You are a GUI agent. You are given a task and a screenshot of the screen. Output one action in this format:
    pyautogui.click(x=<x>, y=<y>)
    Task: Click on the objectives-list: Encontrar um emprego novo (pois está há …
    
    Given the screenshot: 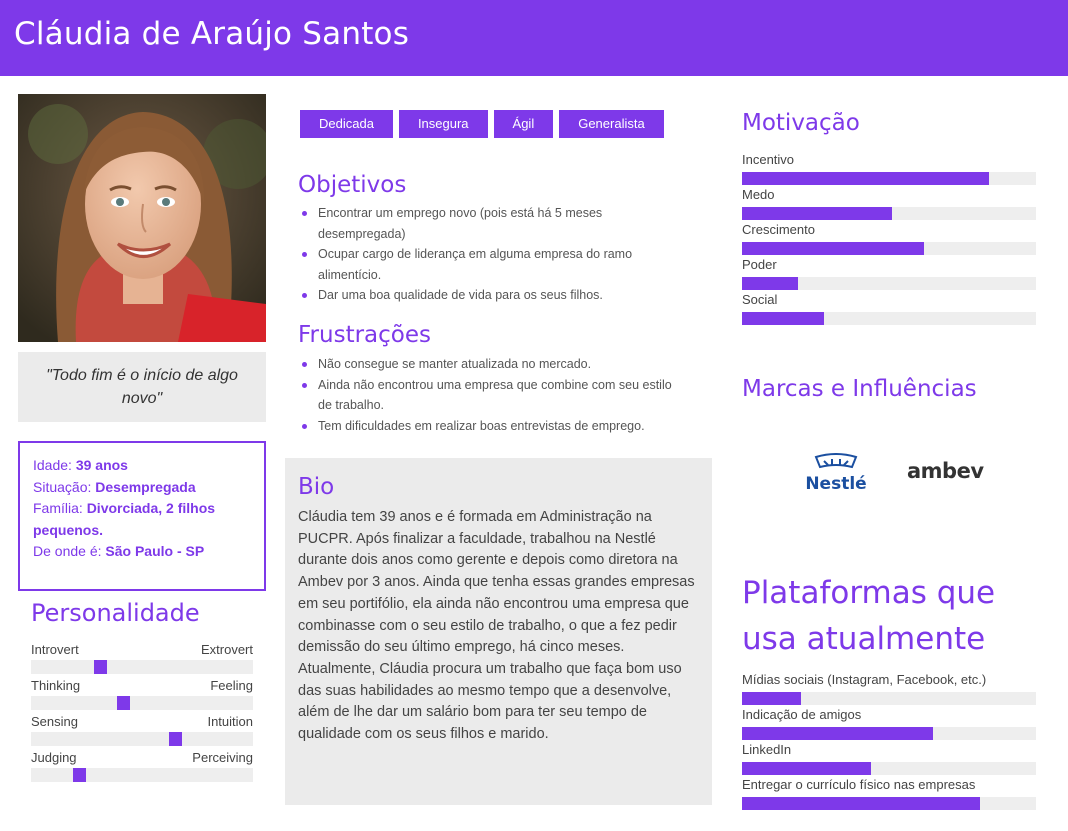 What is the action you would take?
    pyautogui.click(x=489, y=254)
    